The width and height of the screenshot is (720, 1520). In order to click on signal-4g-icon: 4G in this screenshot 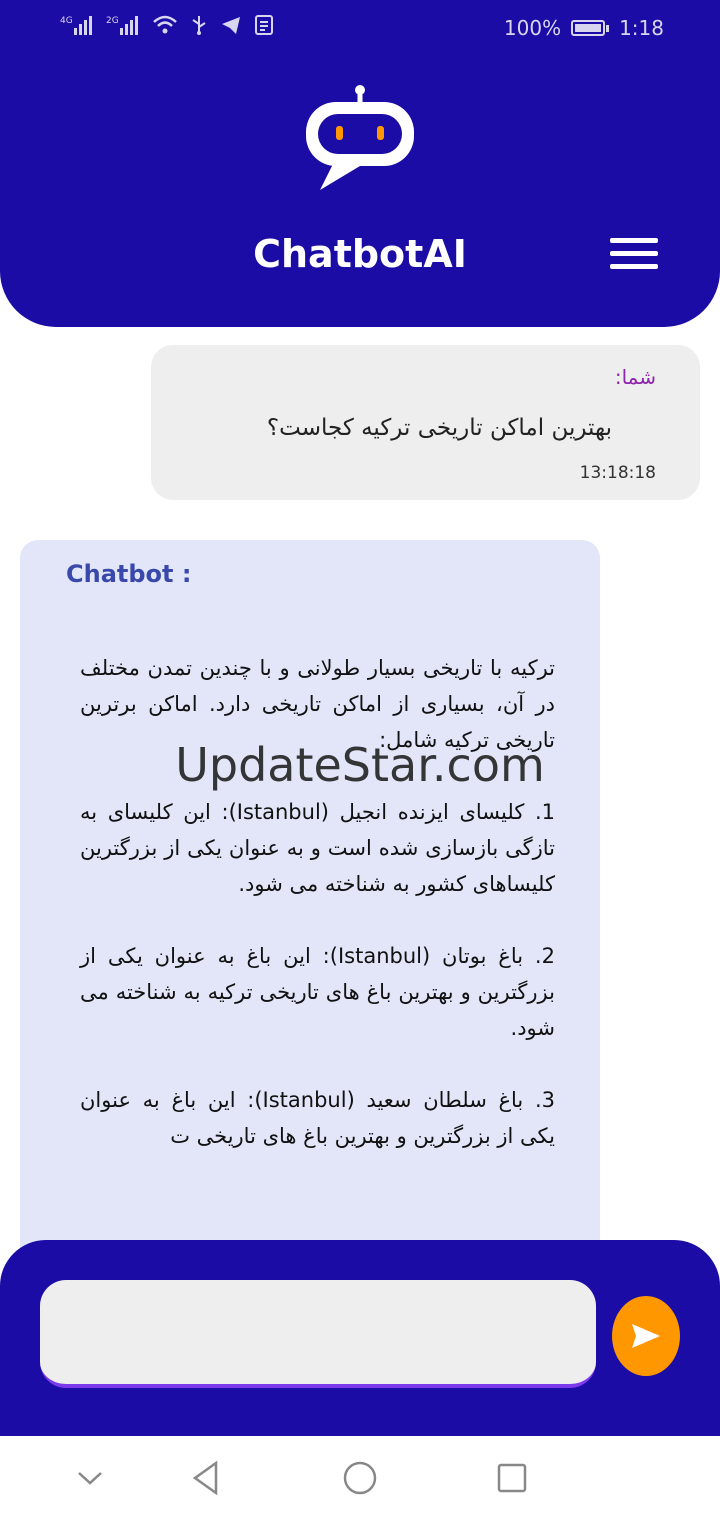, I will do `click(77, 27)`.